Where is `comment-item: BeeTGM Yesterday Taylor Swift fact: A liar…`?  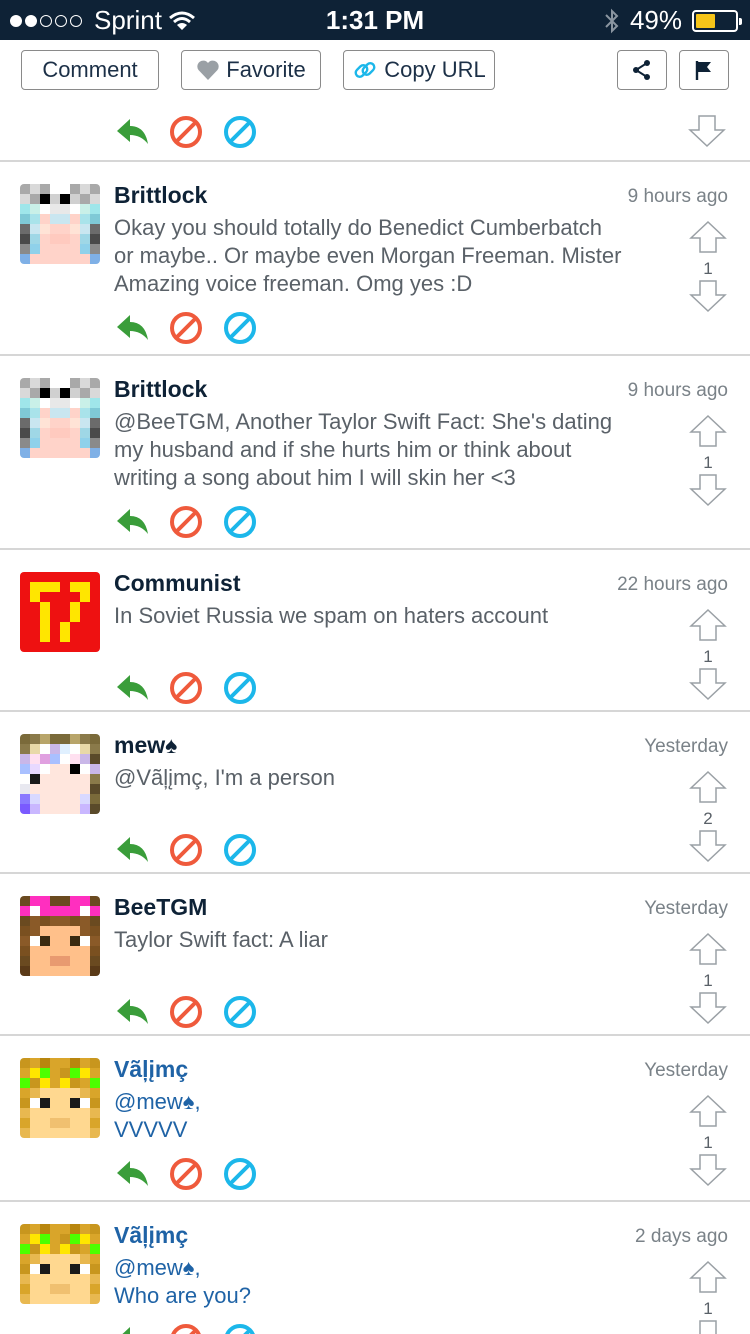
comment-item: BeeTGM Yesterday Taylor Swift fact: A liar… is located at coordinates (375, 953).